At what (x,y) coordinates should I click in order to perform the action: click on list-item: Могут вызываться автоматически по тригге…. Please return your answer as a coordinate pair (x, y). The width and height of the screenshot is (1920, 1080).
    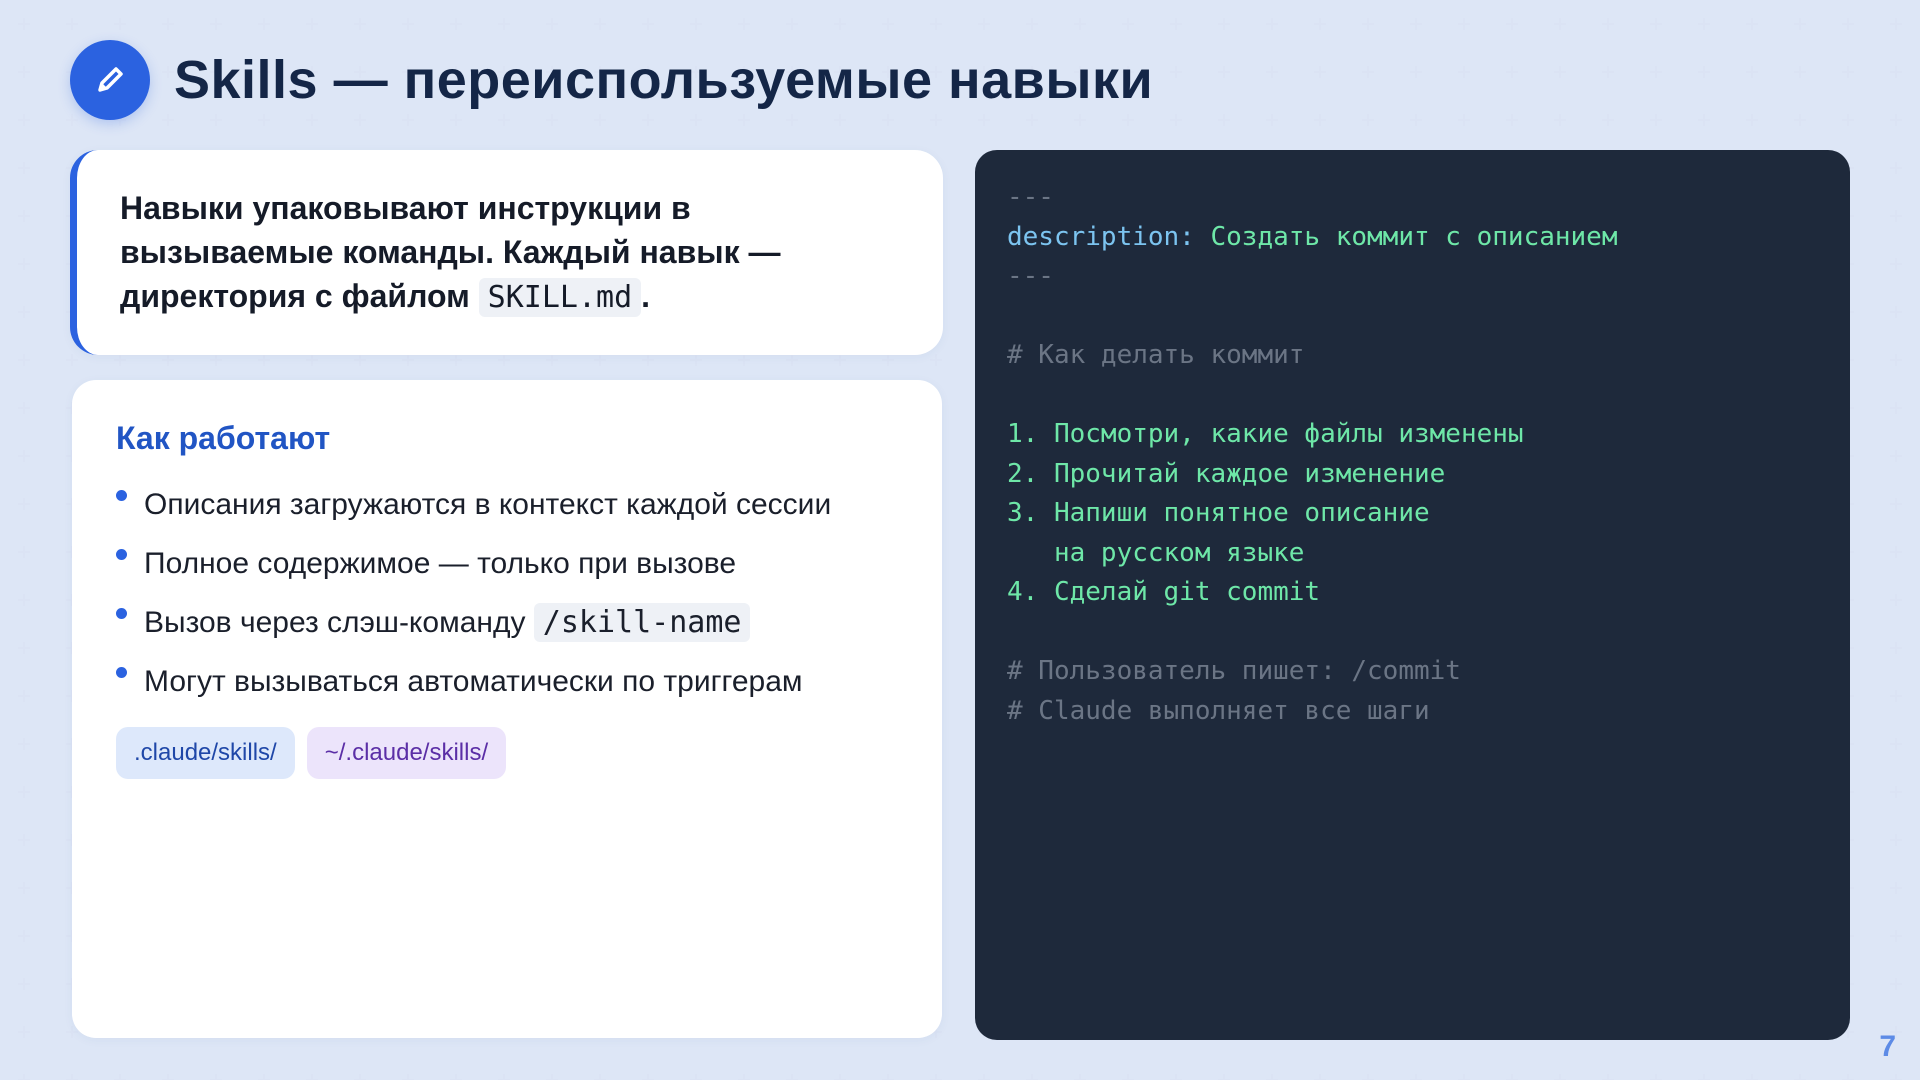
    Looking at the image, I should click on (507, 681).